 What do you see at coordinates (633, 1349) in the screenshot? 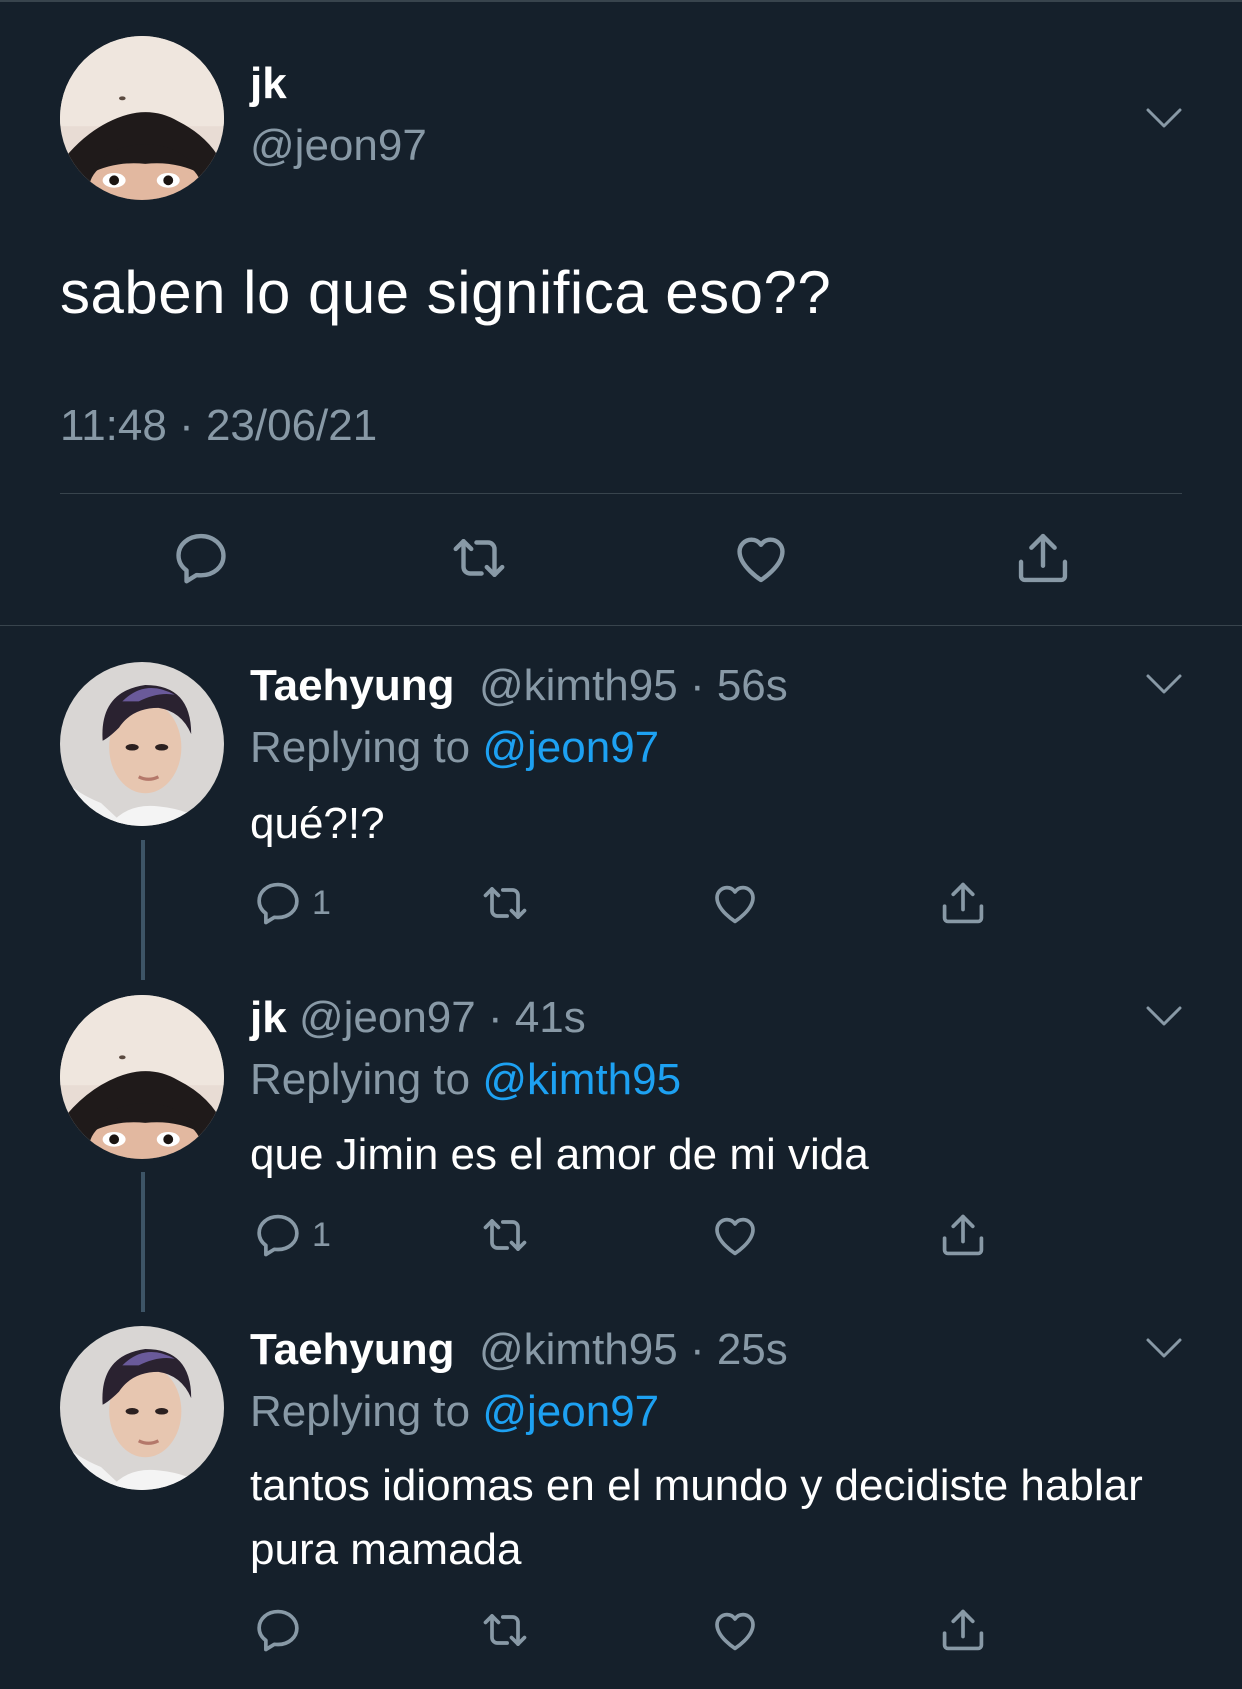
I see `reply-handle-time: @kimth95 · 25s` at bounding box center [633, 1349].